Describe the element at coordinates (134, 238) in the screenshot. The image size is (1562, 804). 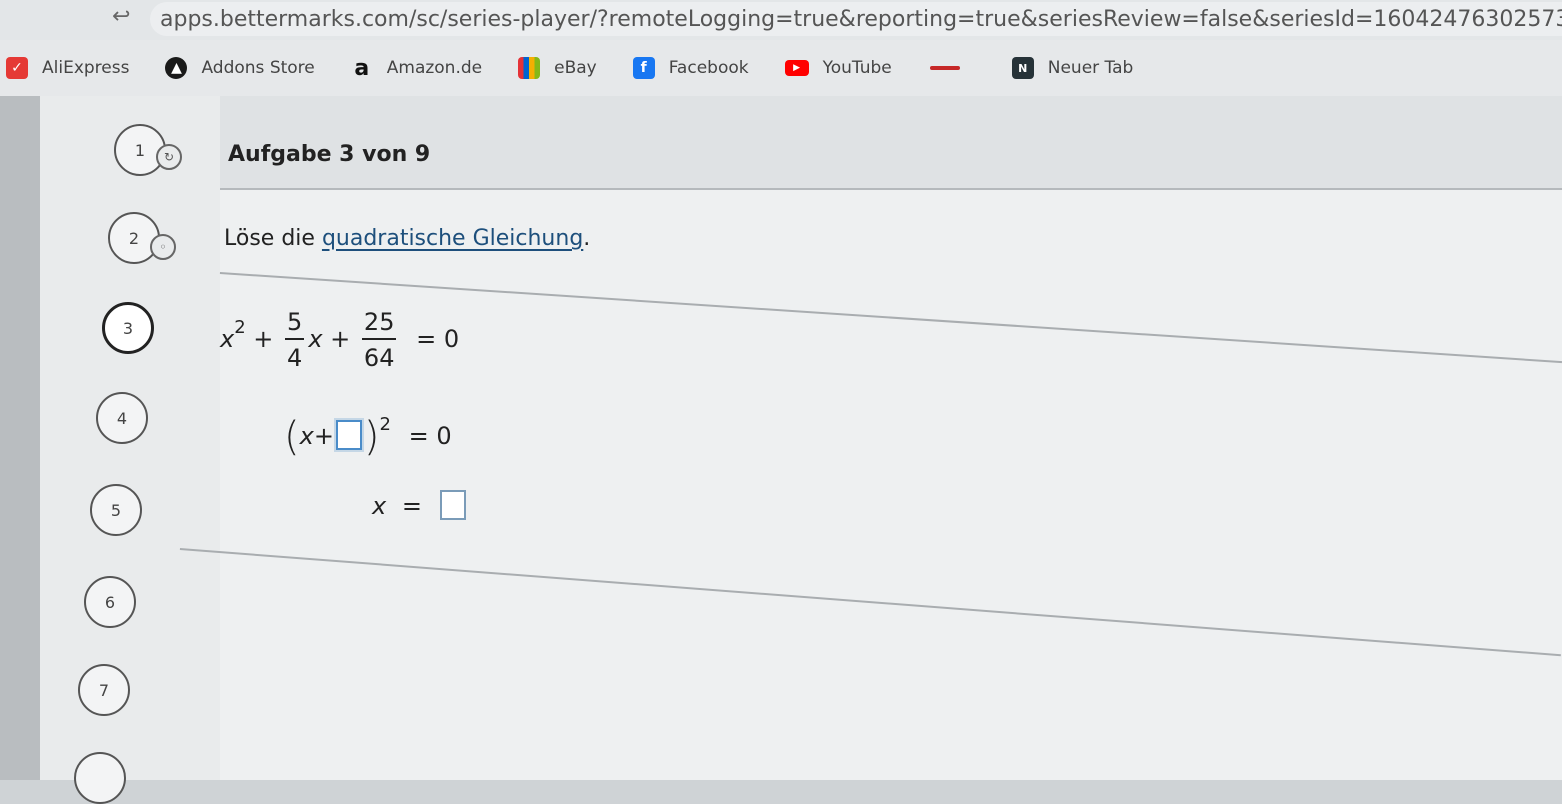
I see `step-number: 2` at that location.